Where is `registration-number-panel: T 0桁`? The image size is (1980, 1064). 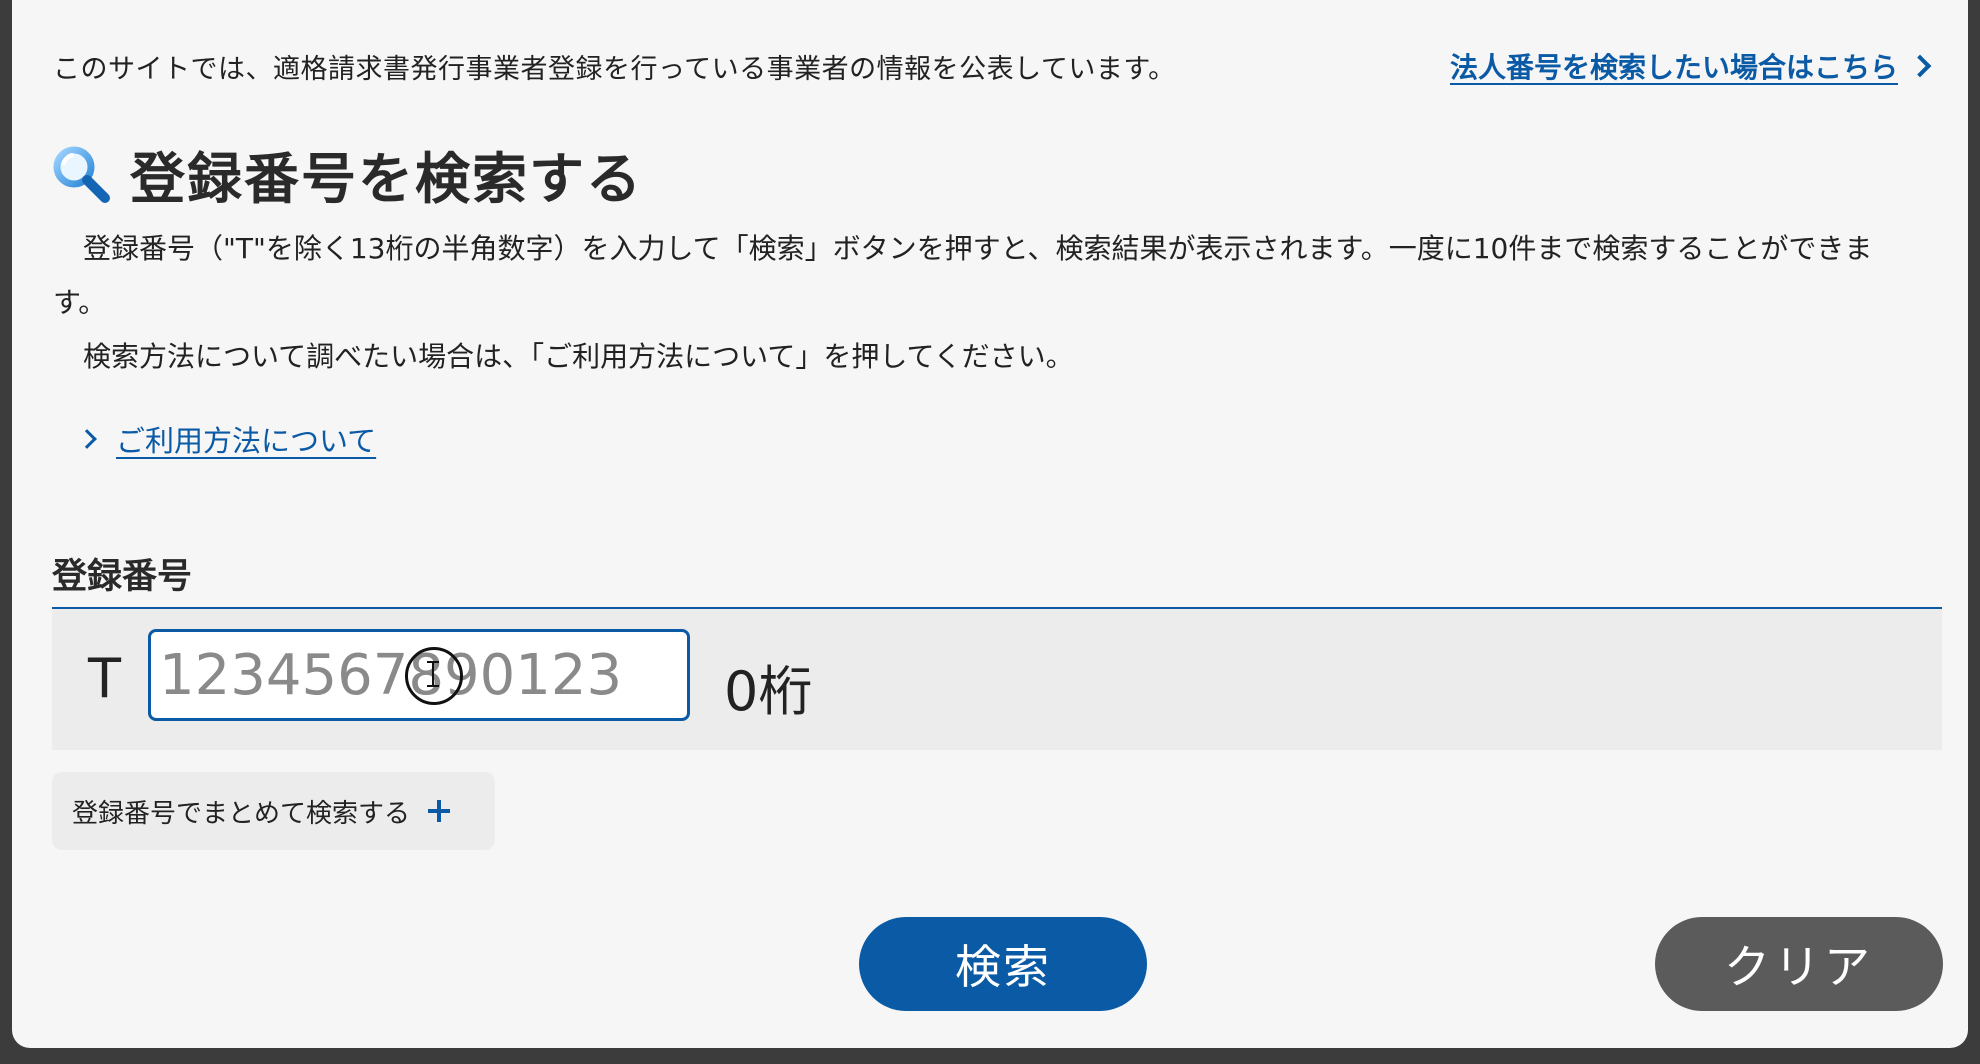
registration-number-panel: T 0桁 is located at coordinates (997, 678).